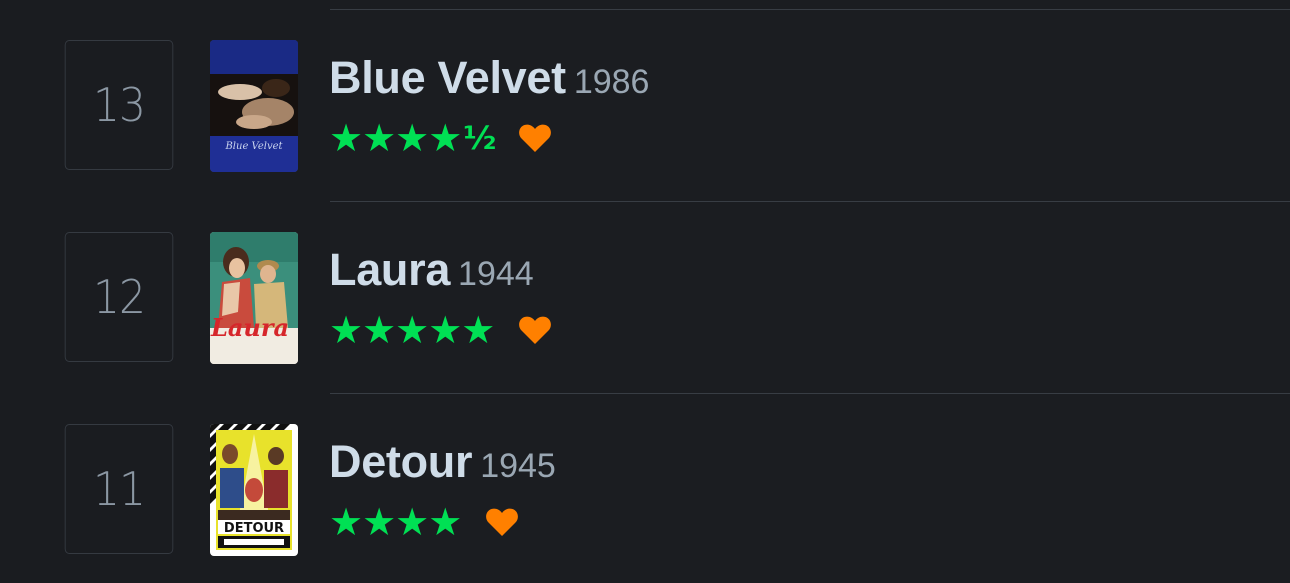 This screenshot has width=1290, height=583. I want to click on rank-badge: 12, so click(119, 297).